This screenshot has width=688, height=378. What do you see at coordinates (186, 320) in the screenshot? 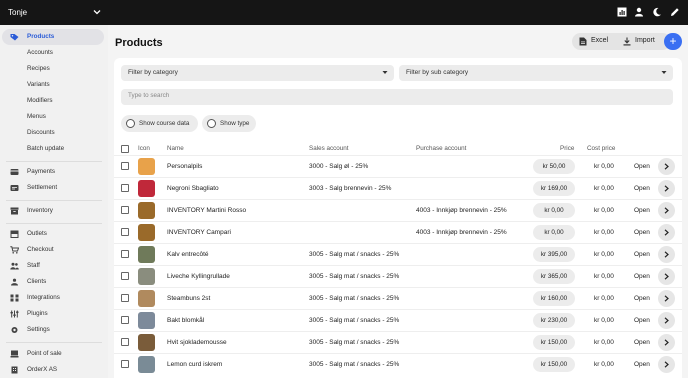
I see `product-name: Bakt blomkål` at bounding box center [186, 320].